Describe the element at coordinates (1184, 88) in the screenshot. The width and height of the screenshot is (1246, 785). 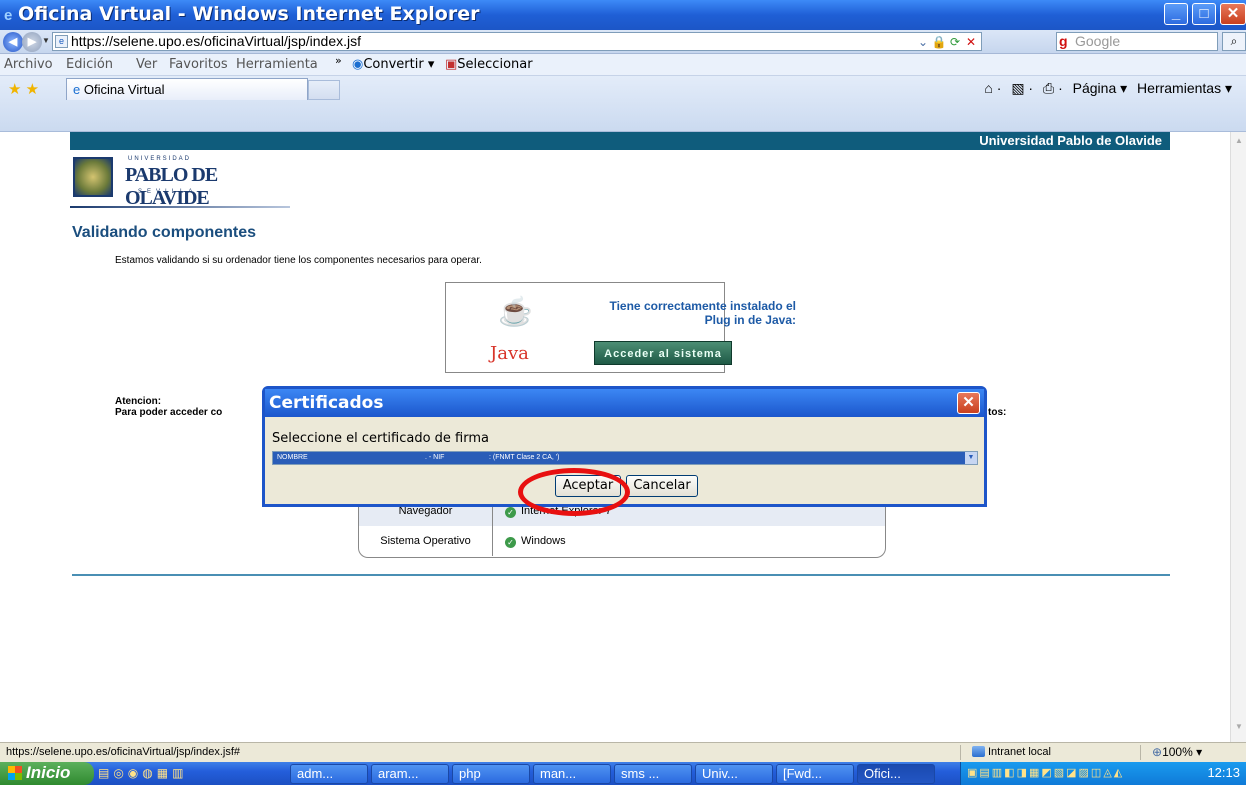
I see `herramientas-menu: Herramientas ▾` at that location.